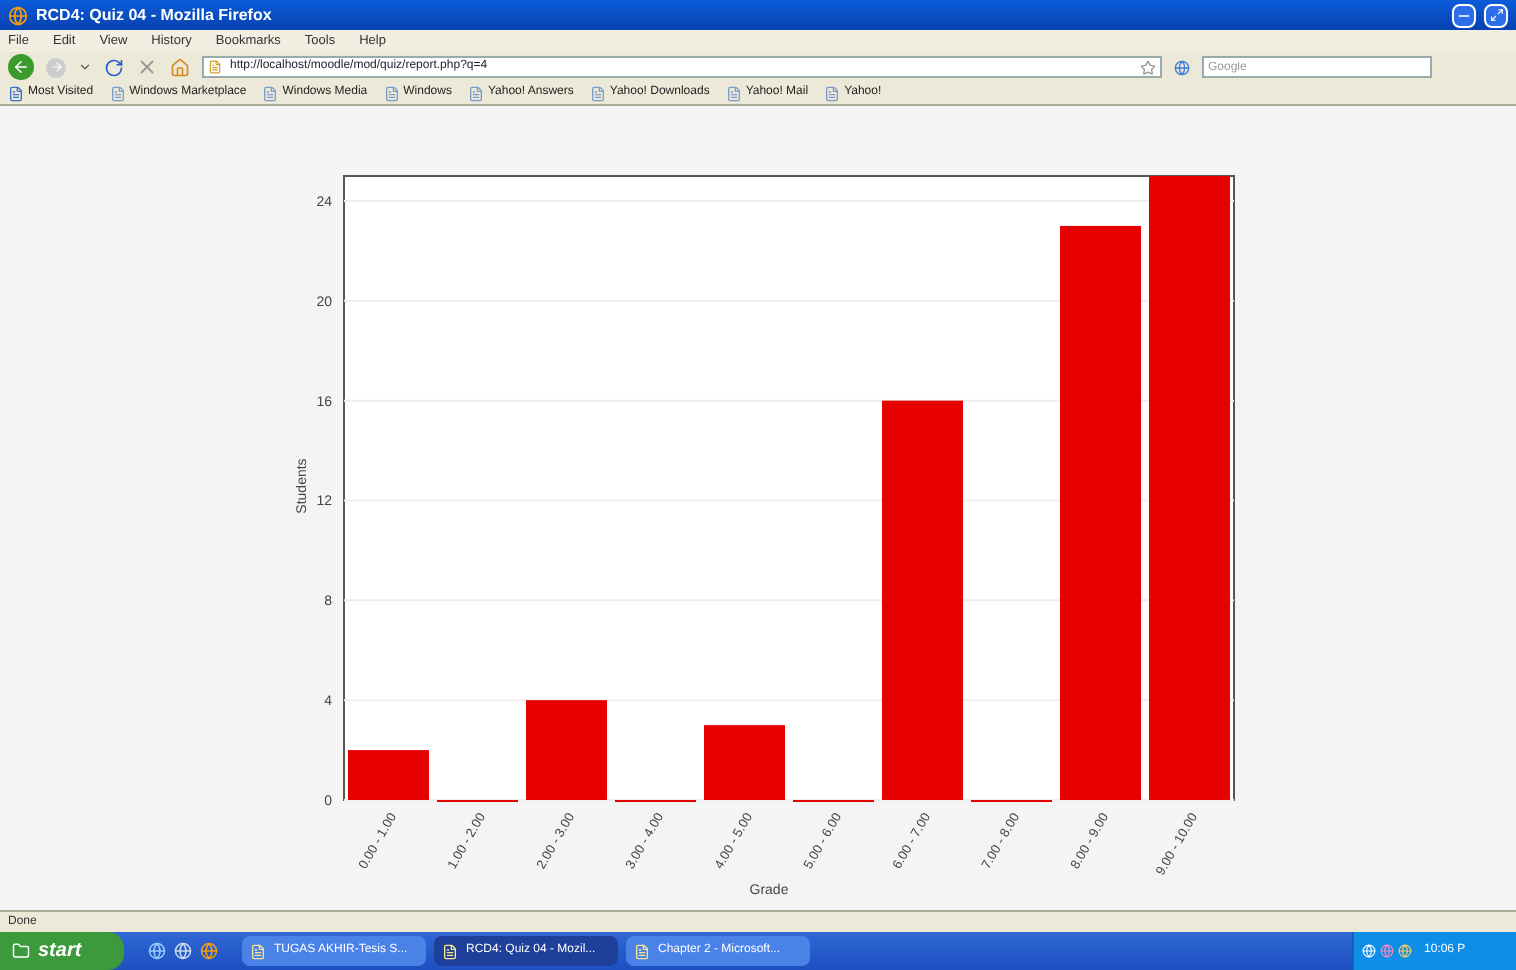 Image resolution: width=1516 pixels, height=970 pixels. I want to click on maximize-icon, so click(1496, 15).